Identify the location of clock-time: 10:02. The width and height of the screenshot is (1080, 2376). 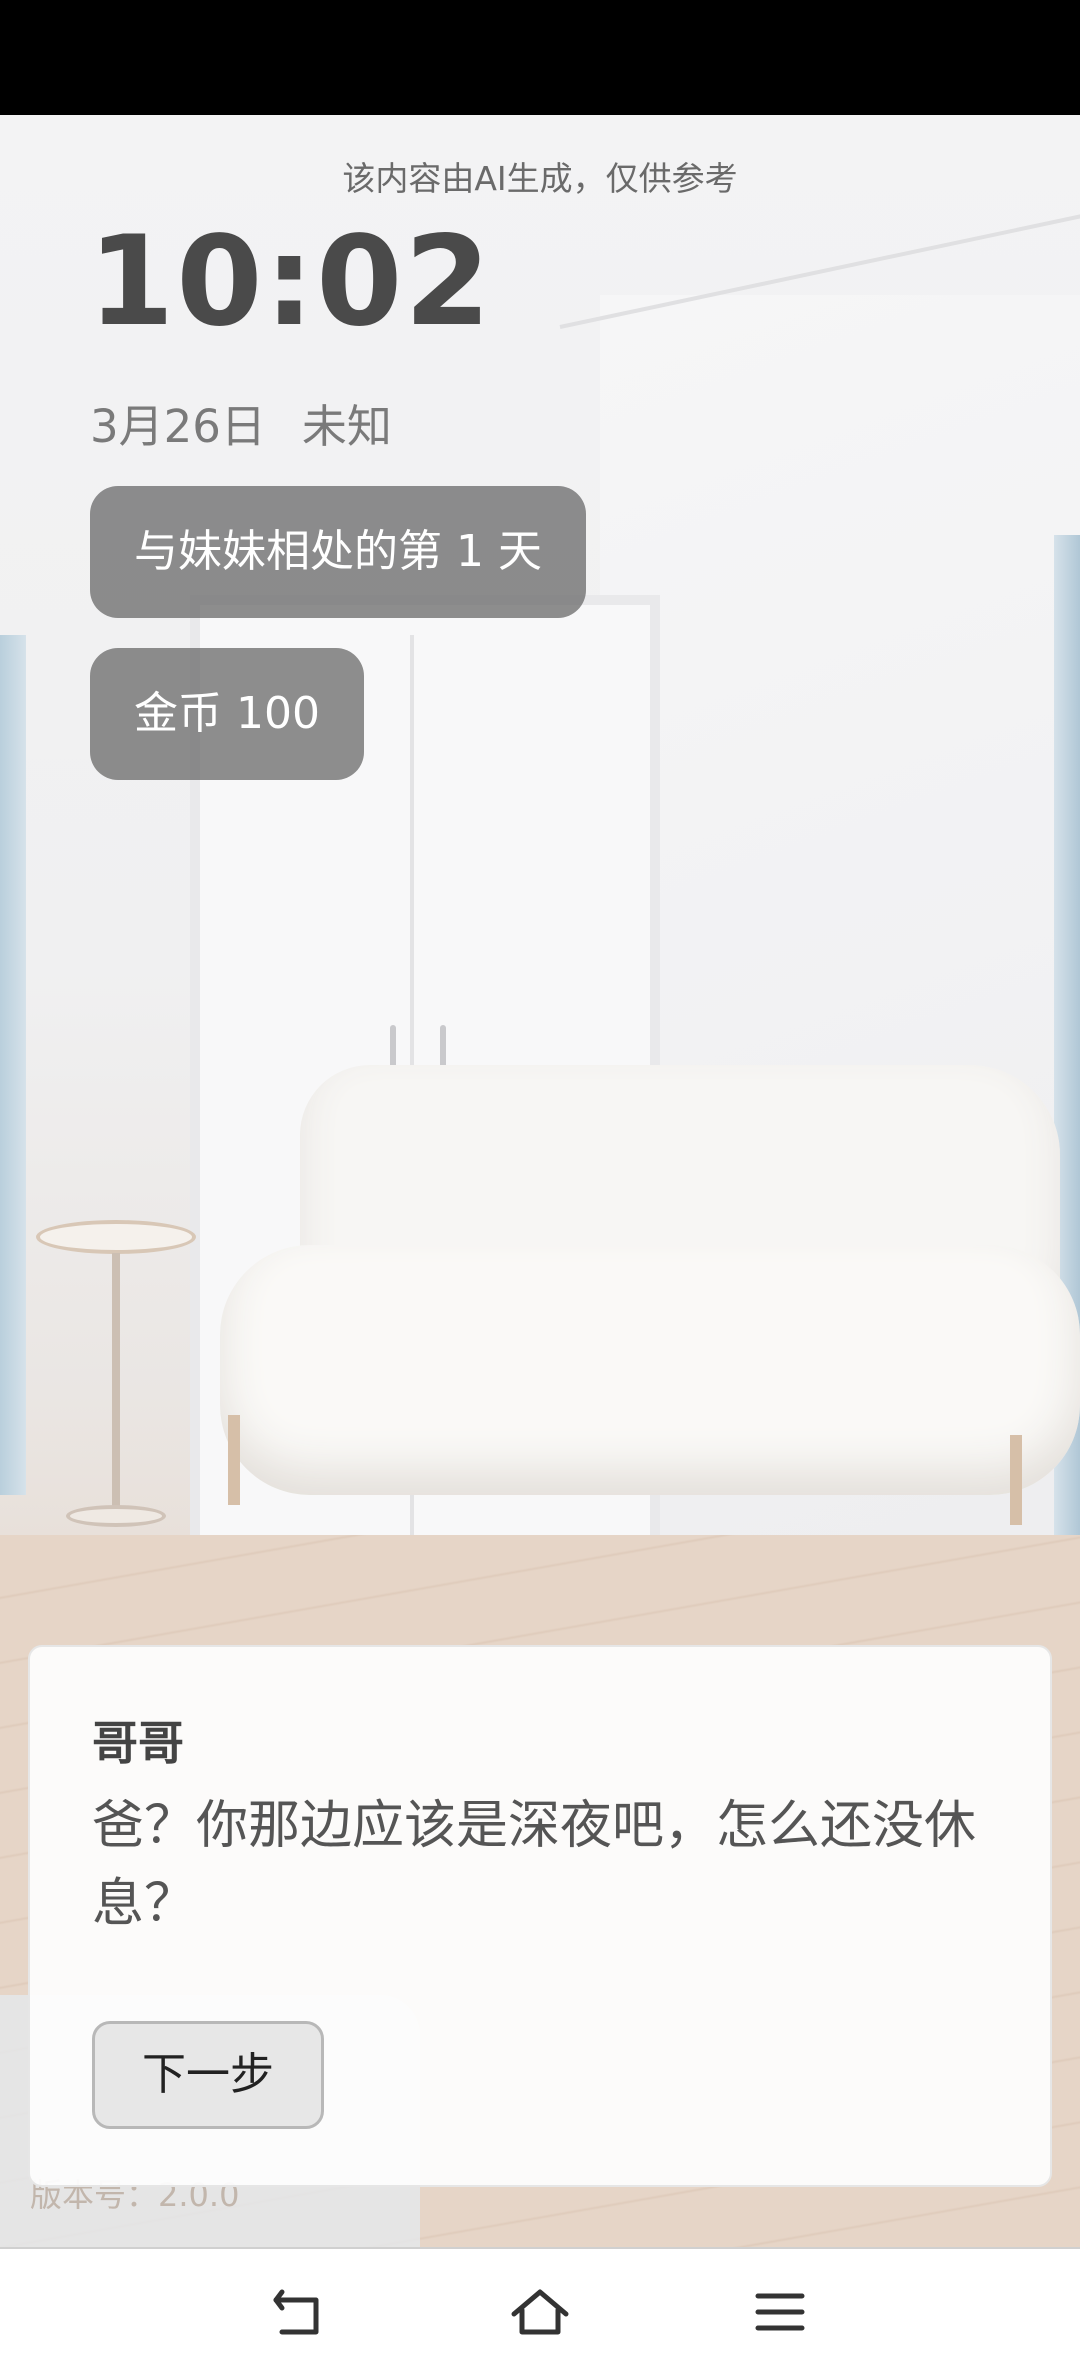
(290, 282).